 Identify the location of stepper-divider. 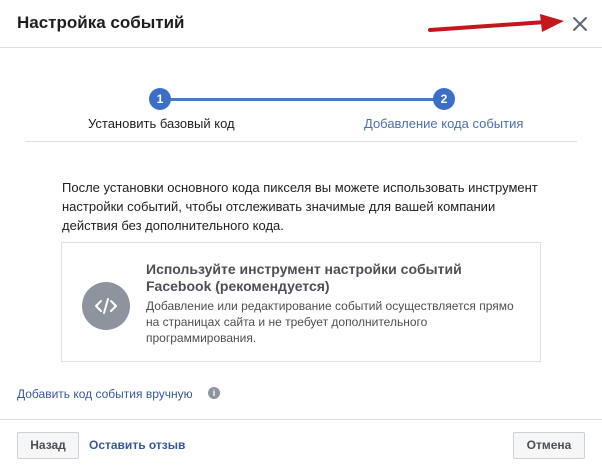
(301, 141).